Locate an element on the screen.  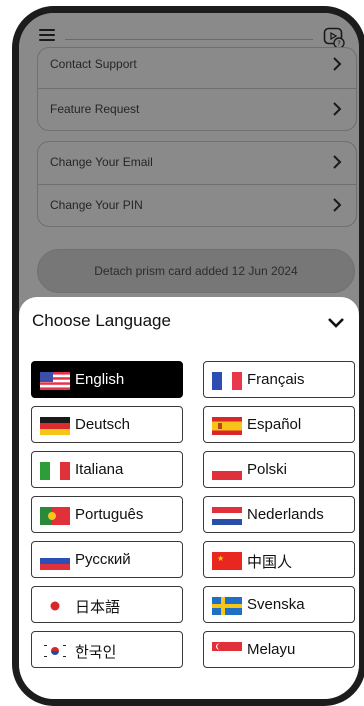
lang-label: 中国人 is located at coordinates (270, 562).